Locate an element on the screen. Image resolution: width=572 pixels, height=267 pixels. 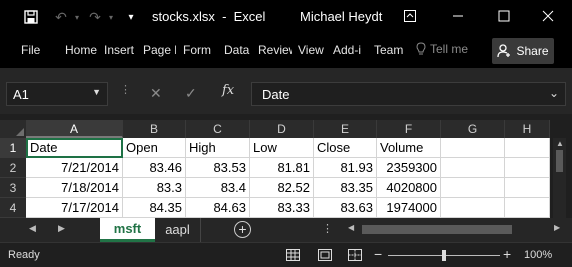
page-layout-view-icon is located at coordinates (325, 254).